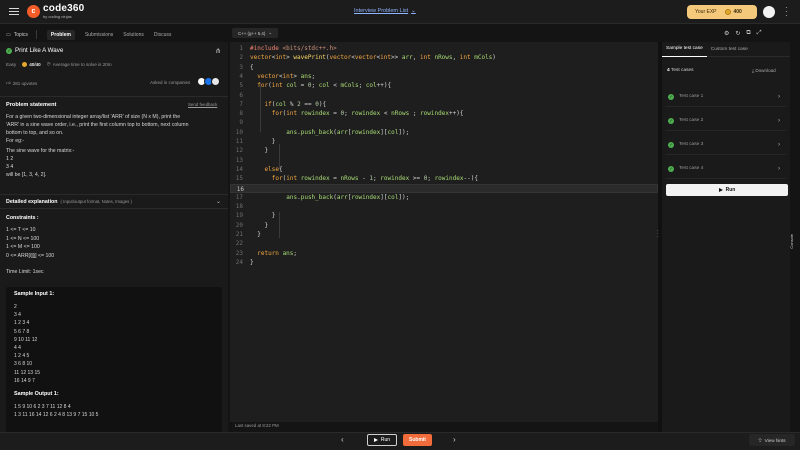 The width and height of the screenshot is (800, 450). I want to click on test-case-label: Test case 1, so click(691, 96).